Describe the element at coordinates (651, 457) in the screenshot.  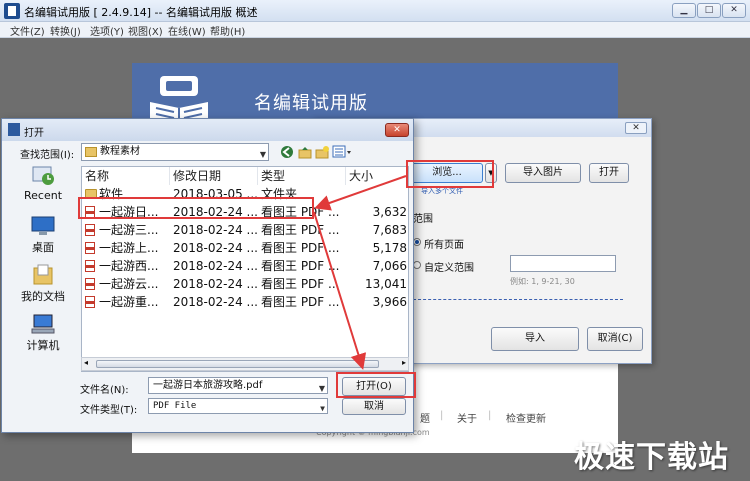
I see `watermark: 极速下载站` at that location.